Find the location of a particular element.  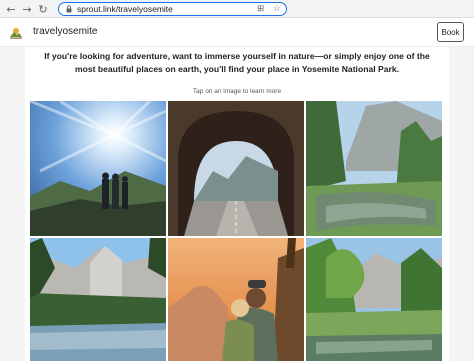

photo-valley-trees is located at coordinates (374, 299).